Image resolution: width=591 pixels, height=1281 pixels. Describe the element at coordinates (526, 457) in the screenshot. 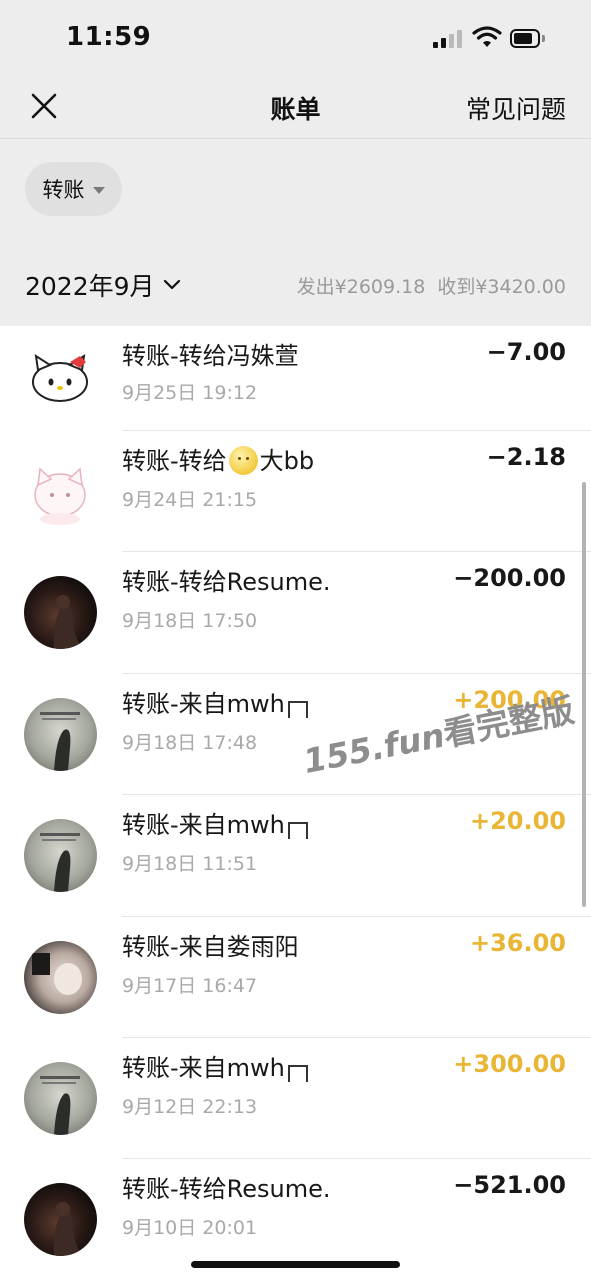

I see `transaction-amount: −2.18` at that location.